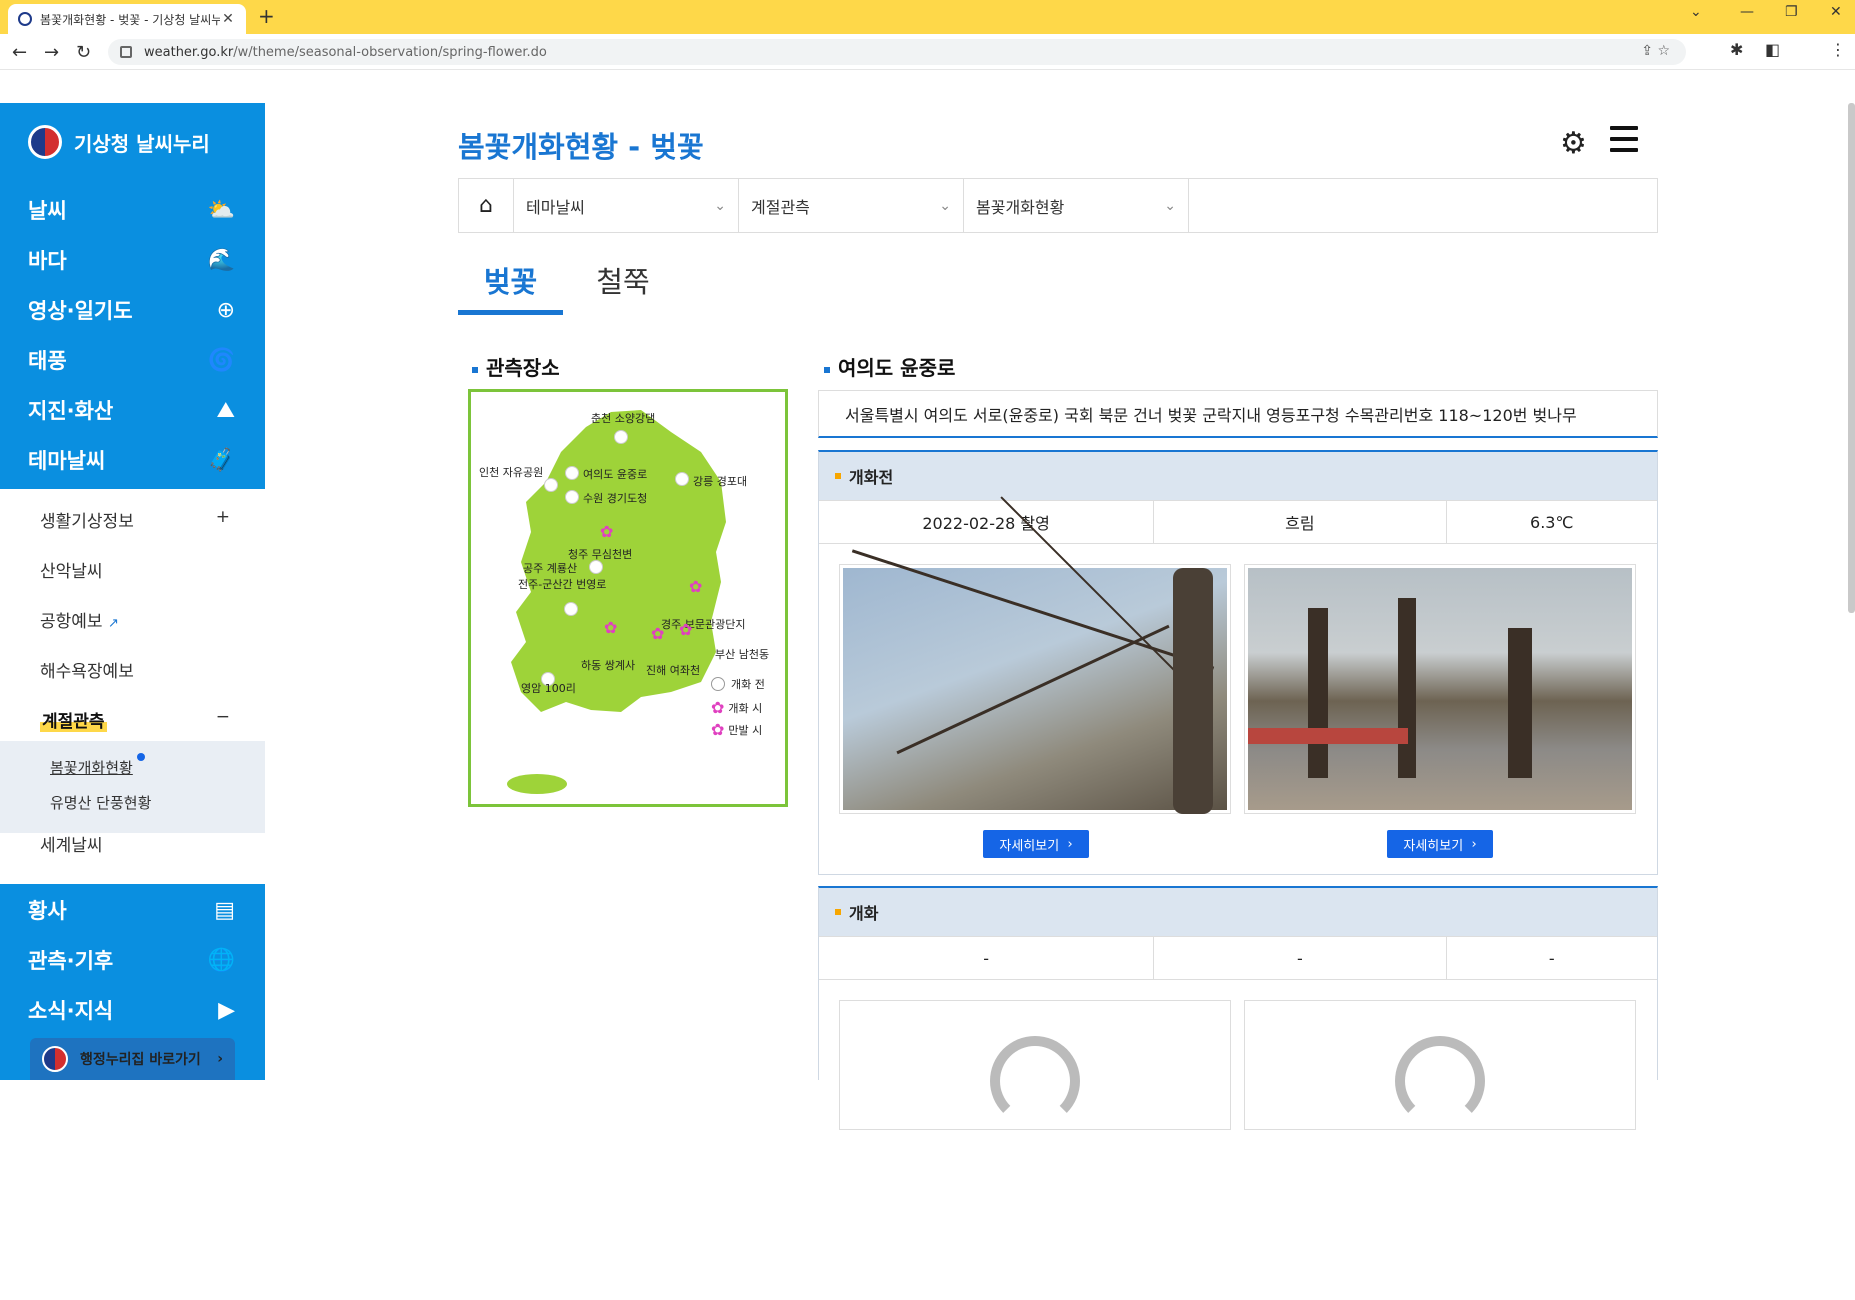 Image resolution: width=1855 pixels, height=1300 pixels. Describe the element at coordinates (91, 767) in the screenshot. I see `subsub-item-flower: 봄꽃개화현황` at that location.